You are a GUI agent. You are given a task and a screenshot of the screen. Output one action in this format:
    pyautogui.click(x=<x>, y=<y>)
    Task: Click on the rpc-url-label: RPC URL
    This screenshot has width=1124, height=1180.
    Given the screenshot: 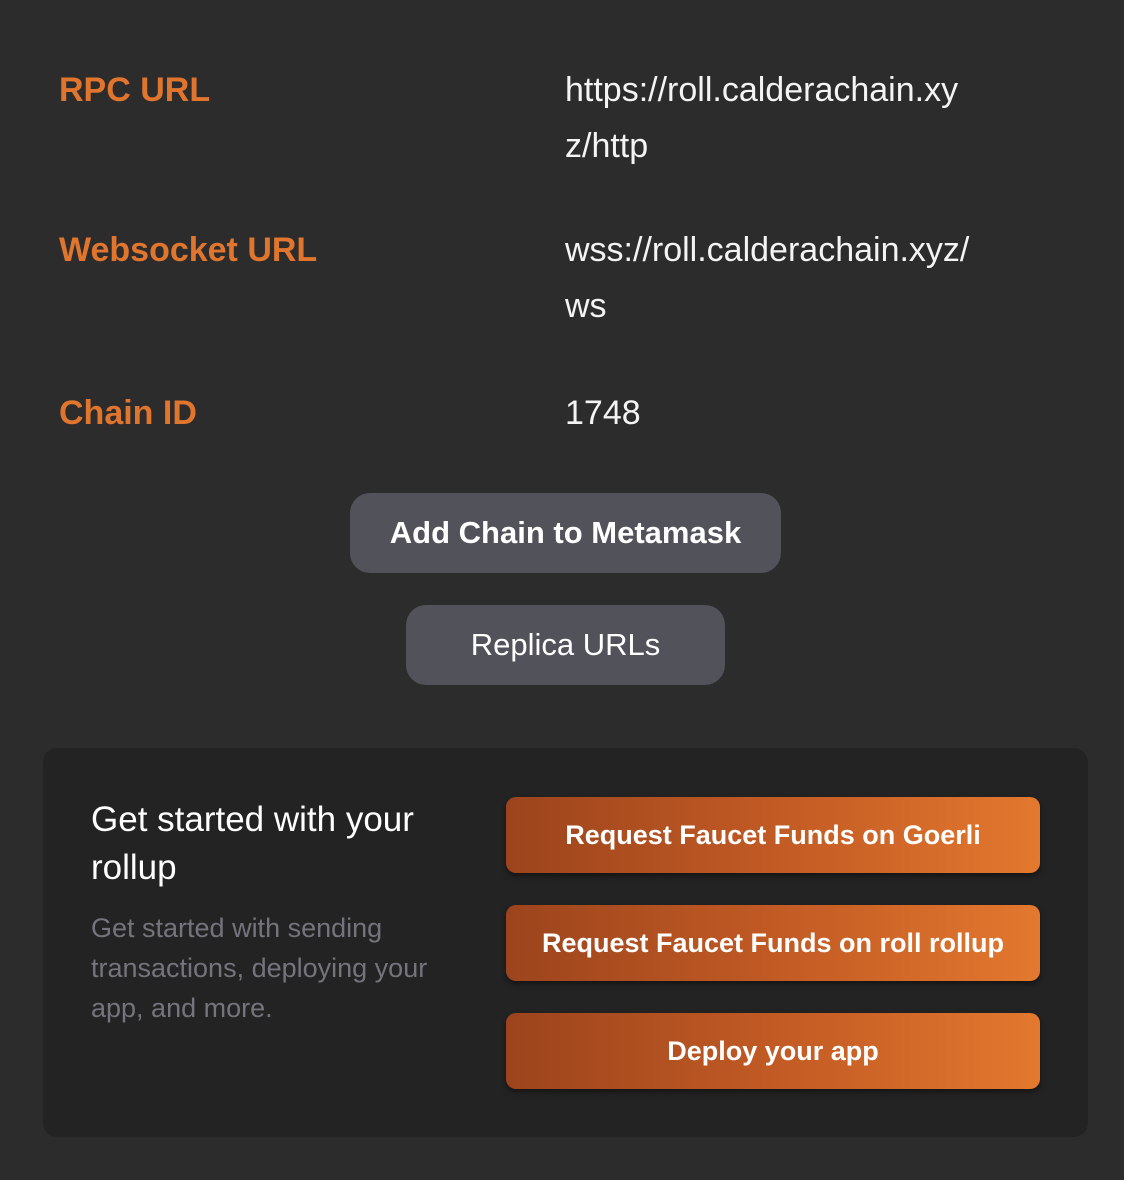 What is the action you would take?
    pyautogui.click(x=135, y=90)
    